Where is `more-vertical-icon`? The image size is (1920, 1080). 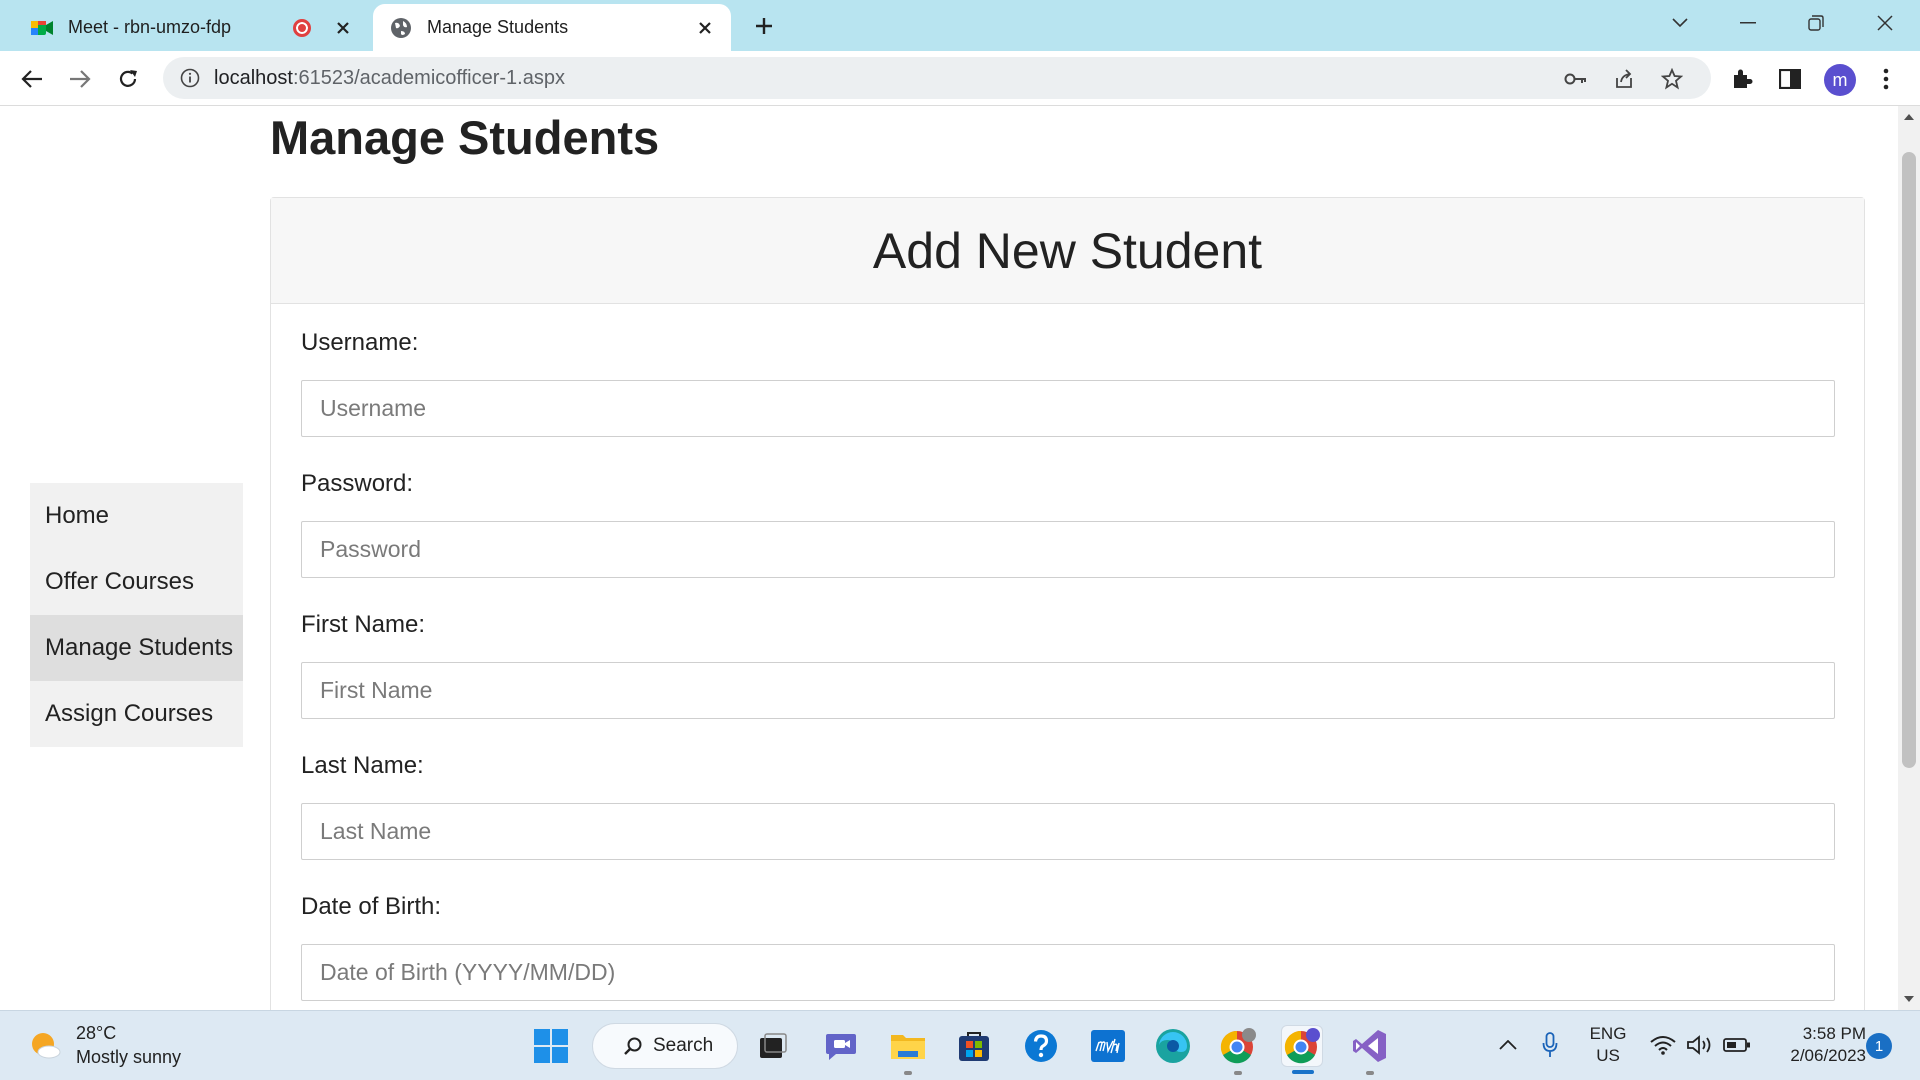
more-vertical-icon is located at coordinates (1886, 79).